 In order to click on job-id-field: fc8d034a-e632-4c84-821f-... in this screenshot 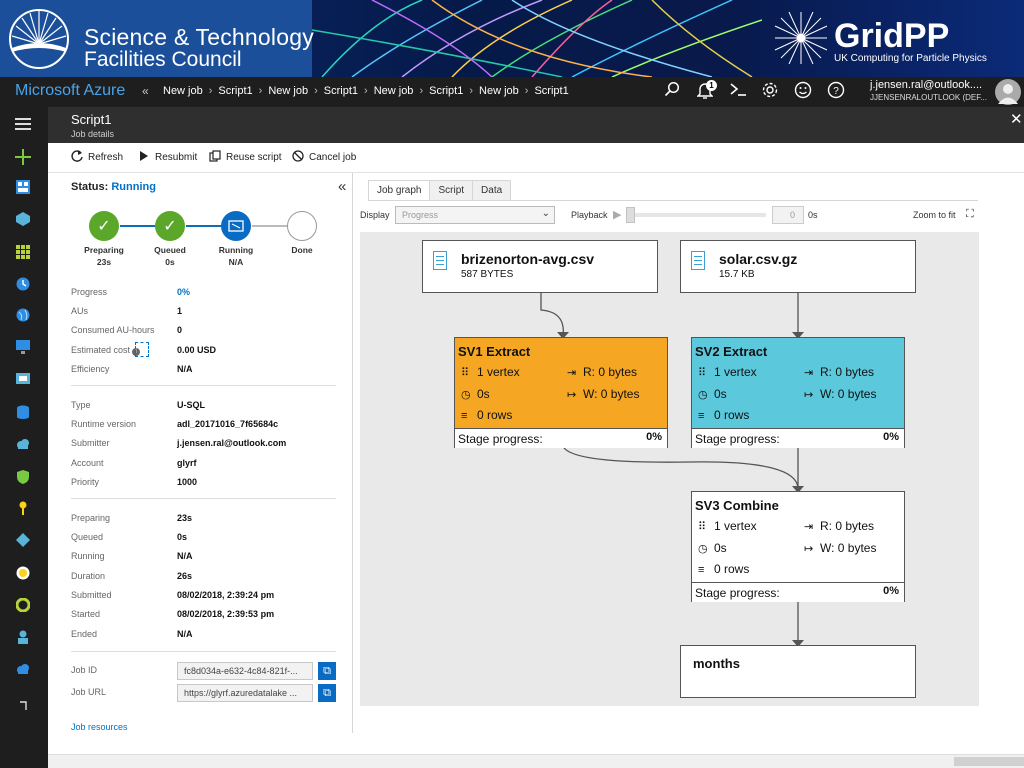, I will do `click(245, 671)`.